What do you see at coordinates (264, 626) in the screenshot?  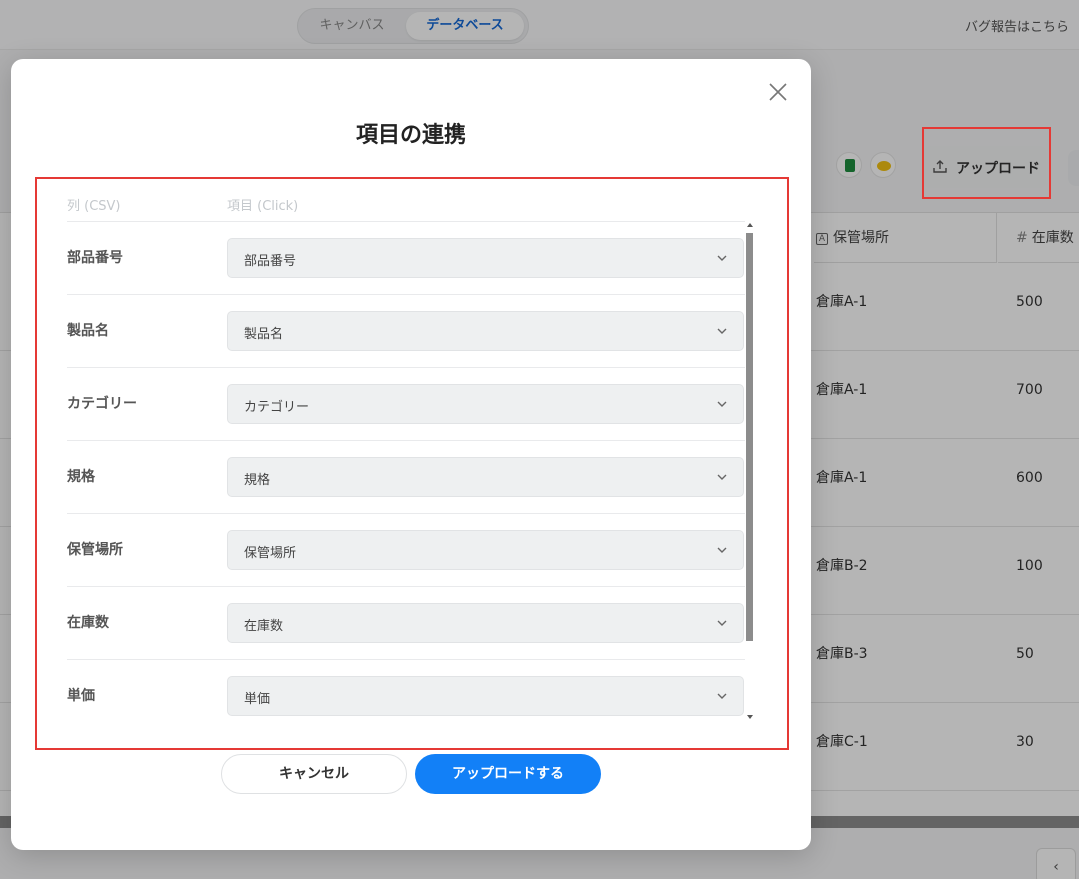 I see `field-select-value: 在庫数` at bounding box center [264, 626].